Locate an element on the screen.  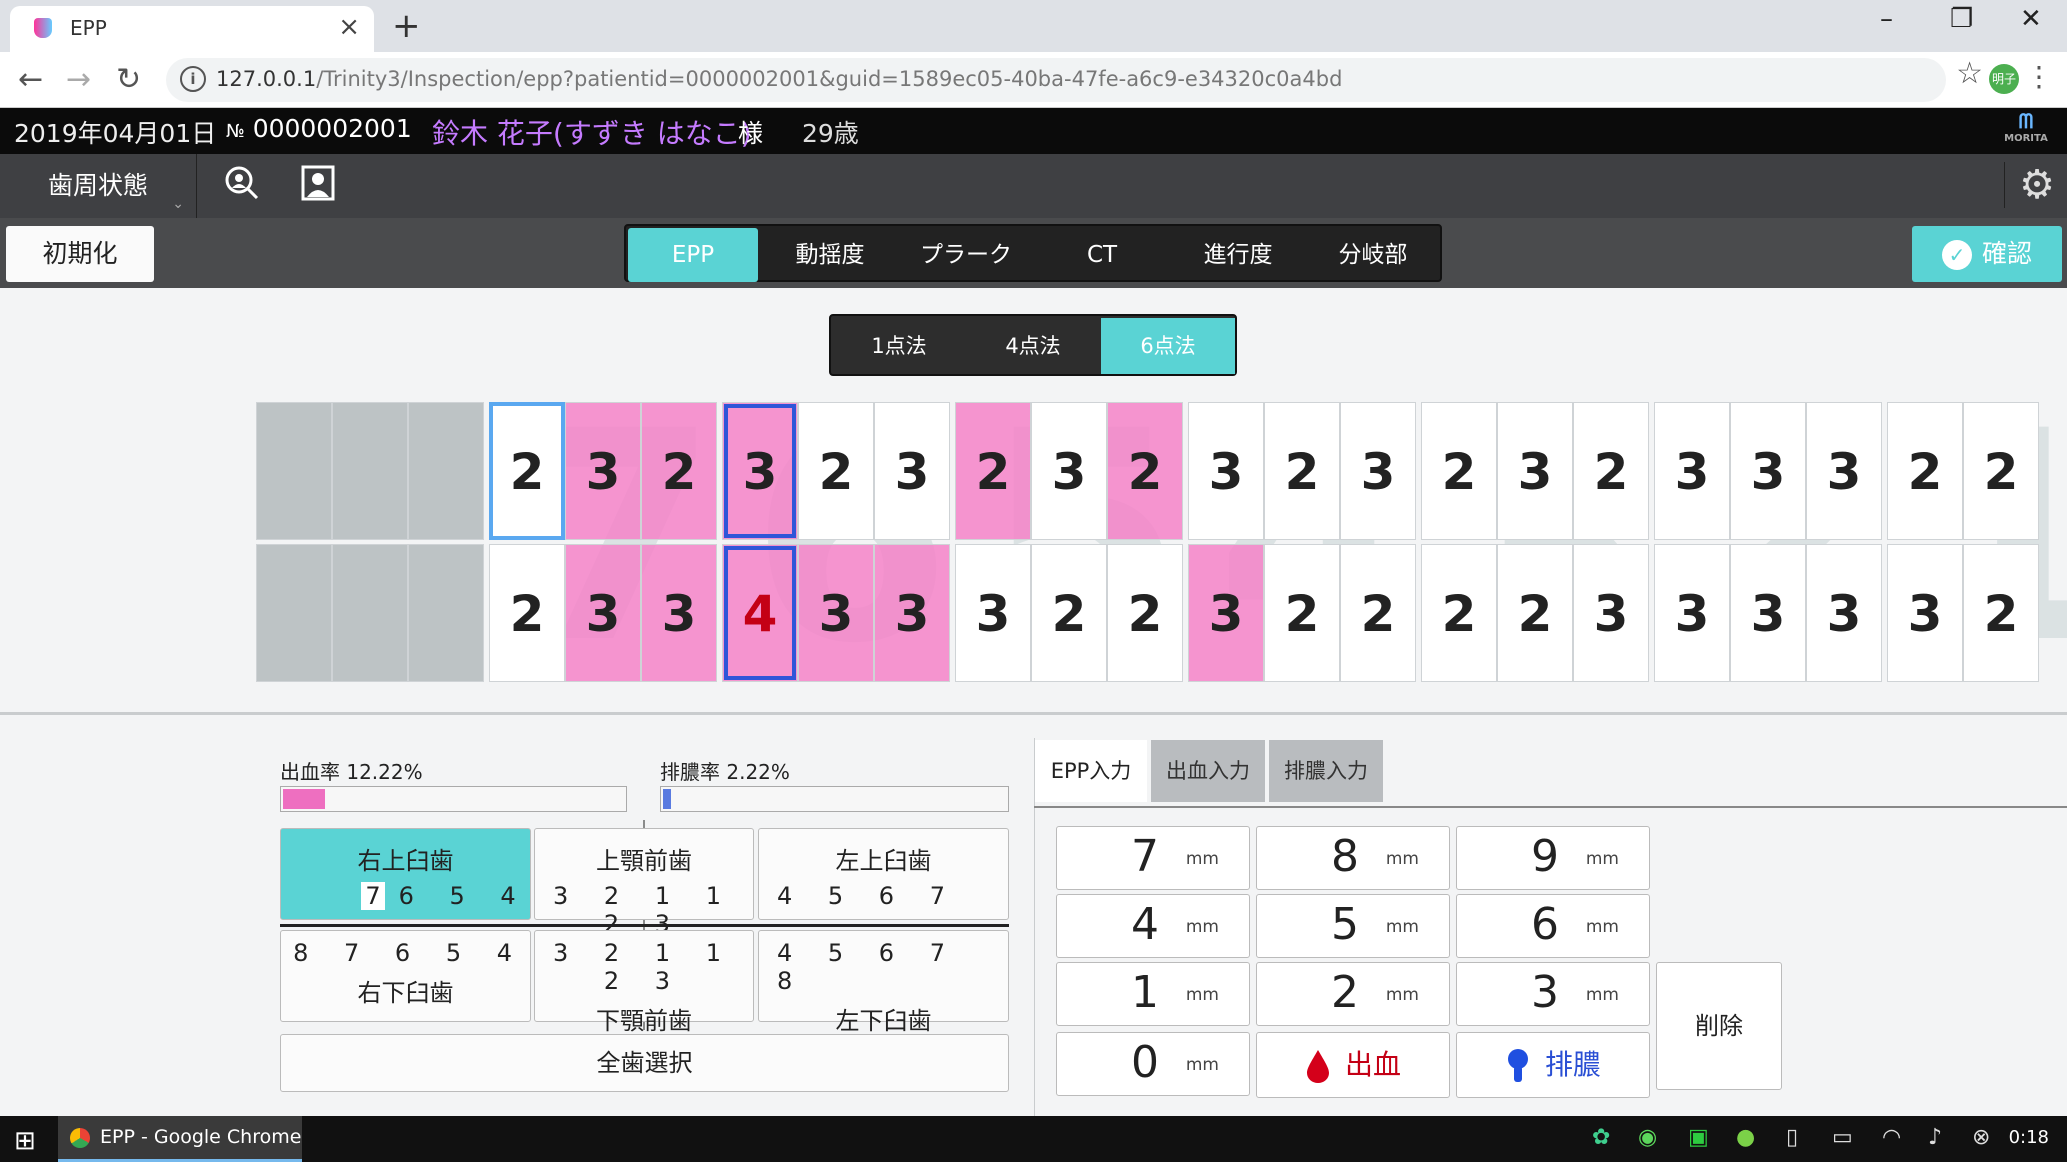
confirm-button: ✓ 確認 is located at coordinates (1987, 254).